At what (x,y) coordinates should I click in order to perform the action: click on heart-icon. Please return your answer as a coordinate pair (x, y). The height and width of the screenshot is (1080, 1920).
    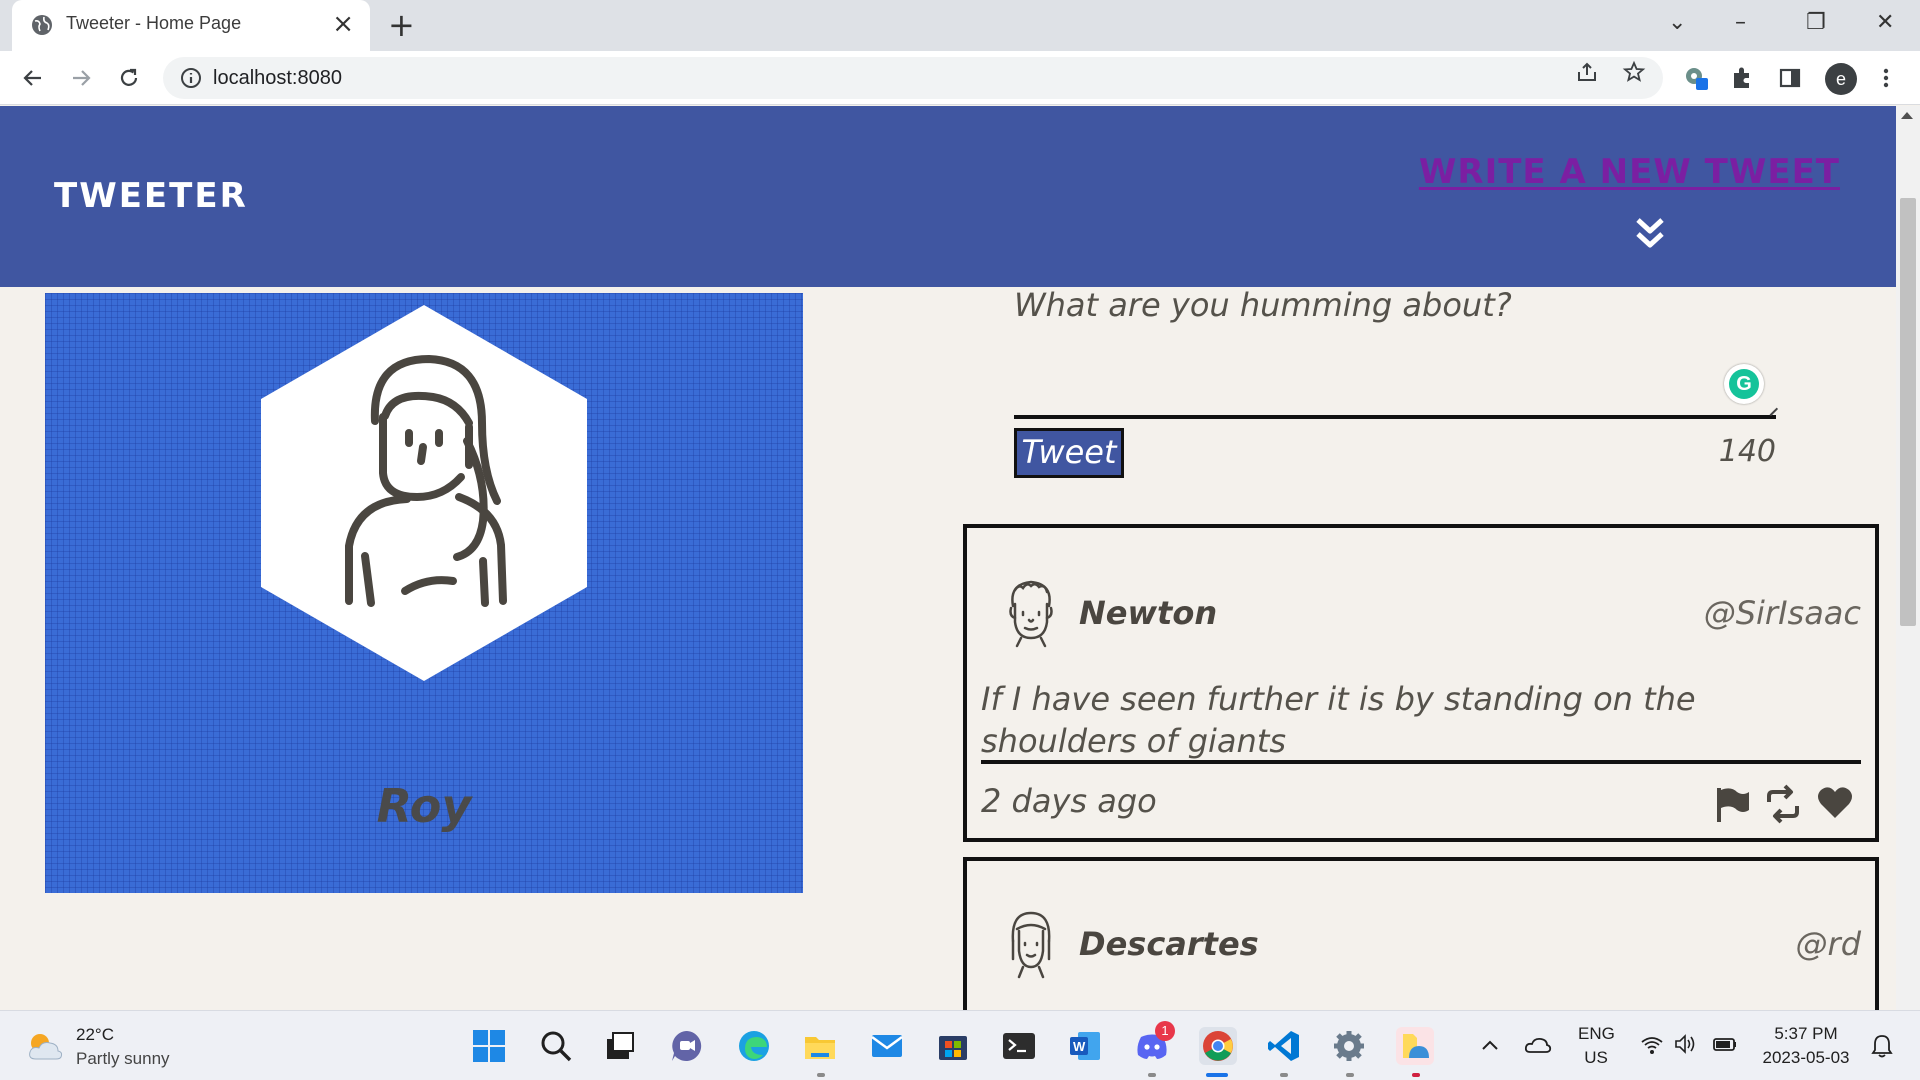
    Looking at the image, I should click on (1835, 802).